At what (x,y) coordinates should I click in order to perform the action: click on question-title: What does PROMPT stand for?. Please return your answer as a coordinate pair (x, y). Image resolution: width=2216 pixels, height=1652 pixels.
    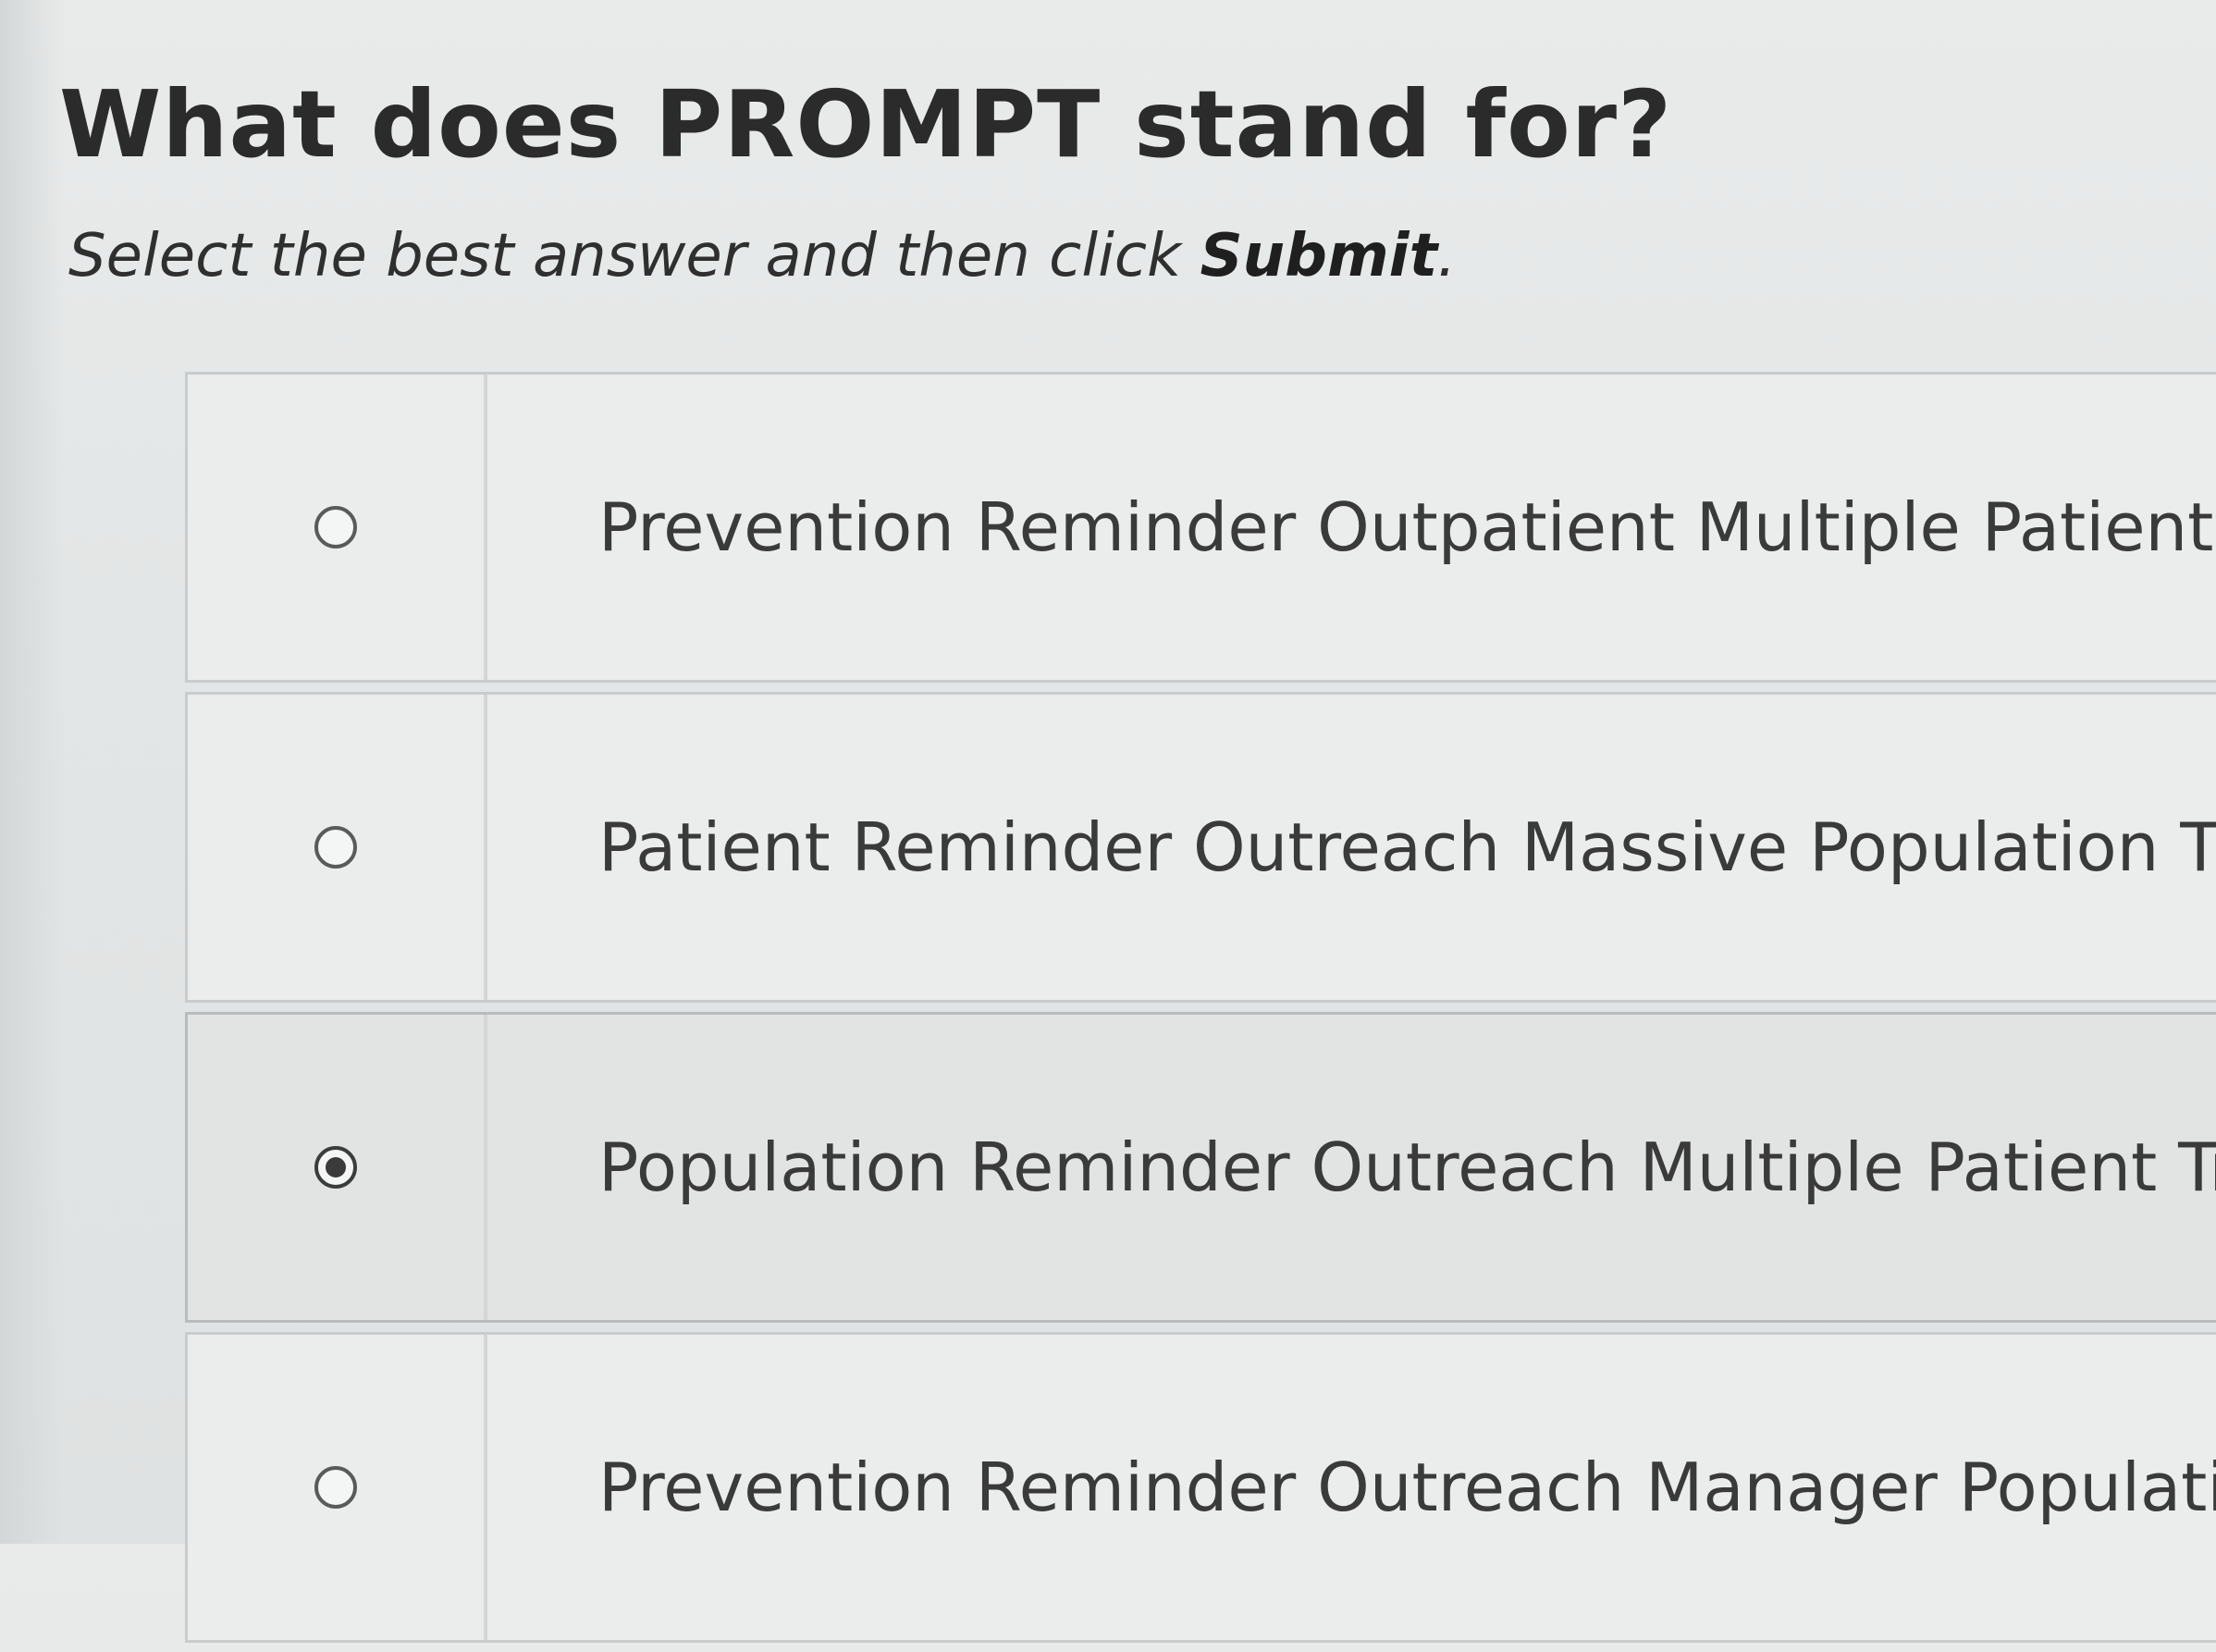
    Looking at the image, I should click on (866, 125).